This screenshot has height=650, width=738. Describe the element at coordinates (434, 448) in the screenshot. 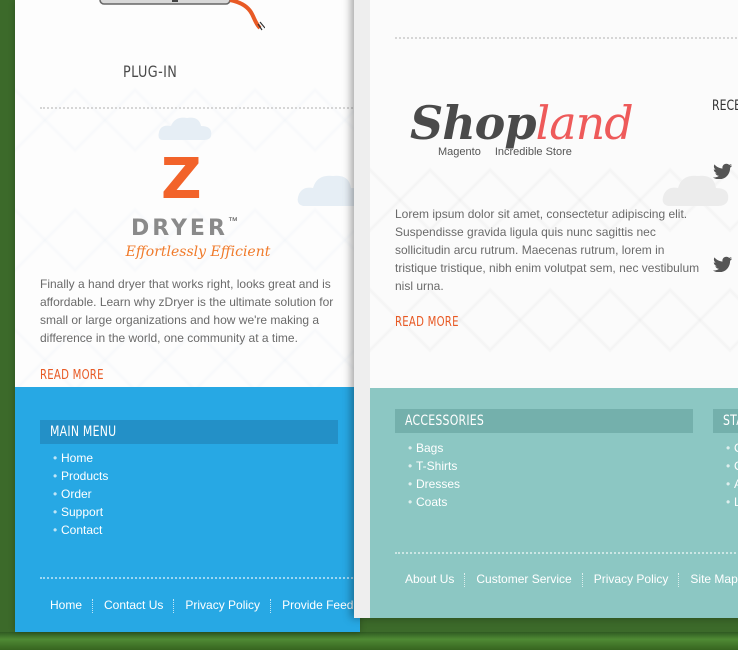

I see `accessories-item-bags: • Bags` at that location.